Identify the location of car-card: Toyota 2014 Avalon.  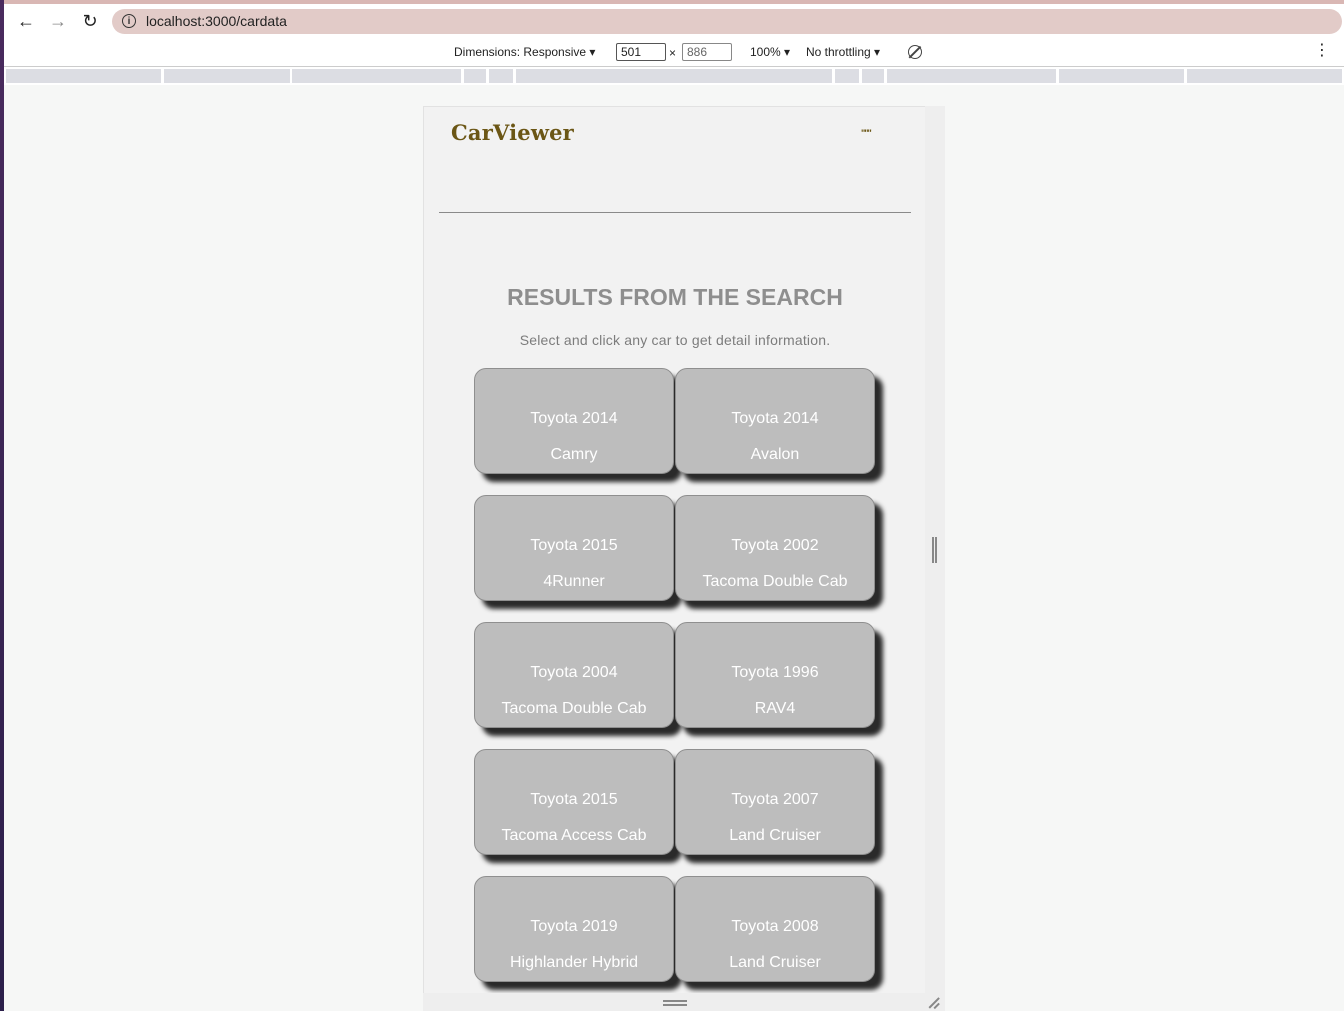
(775, 421).